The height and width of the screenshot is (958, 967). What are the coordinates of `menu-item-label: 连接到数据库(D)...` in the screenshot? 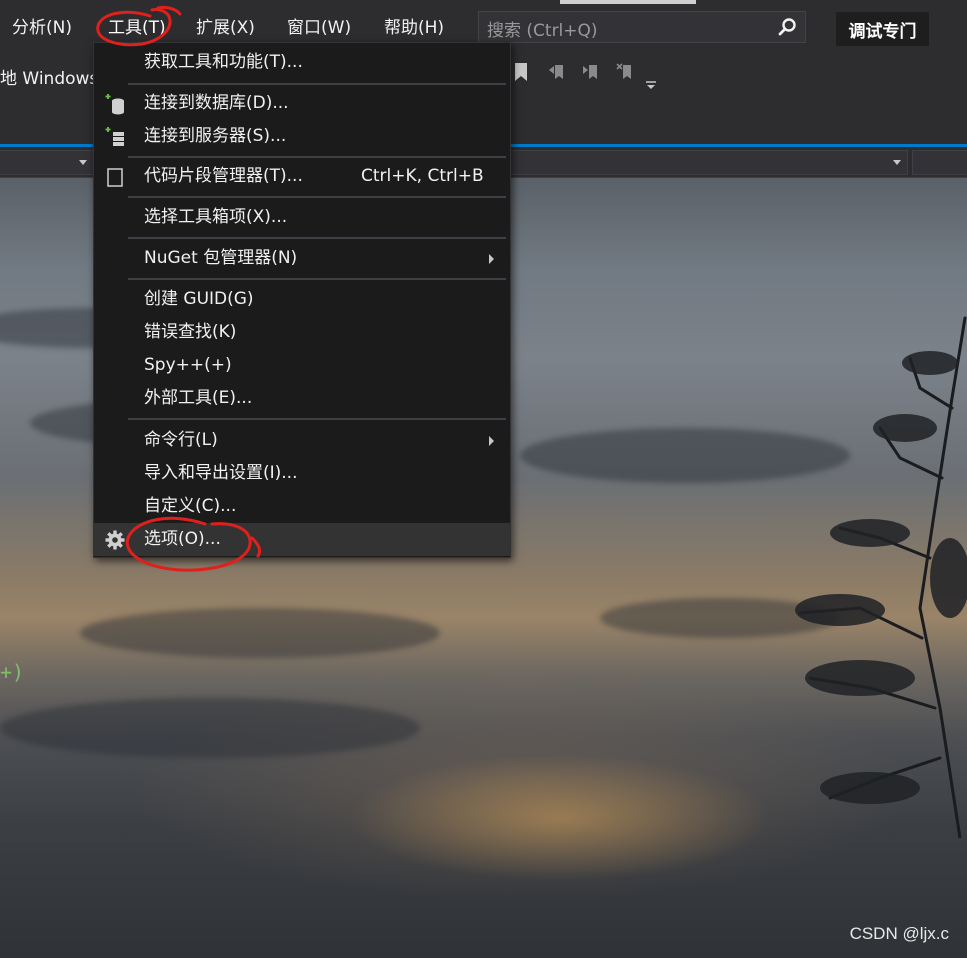 It's located at (216, 103).